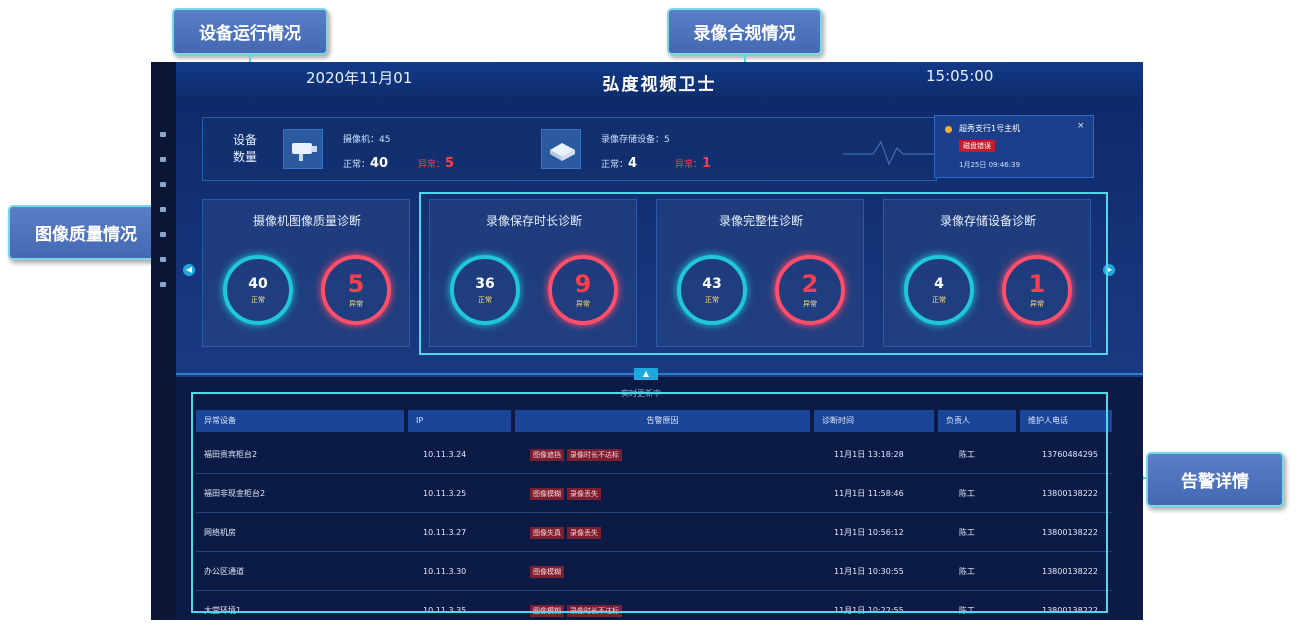 This screenshot has height=628, width=1301. What do you see at coordinates (245, 140) in the screenshot?
I see `device-count-label-1: 设备` at bounding box center [245, 140].